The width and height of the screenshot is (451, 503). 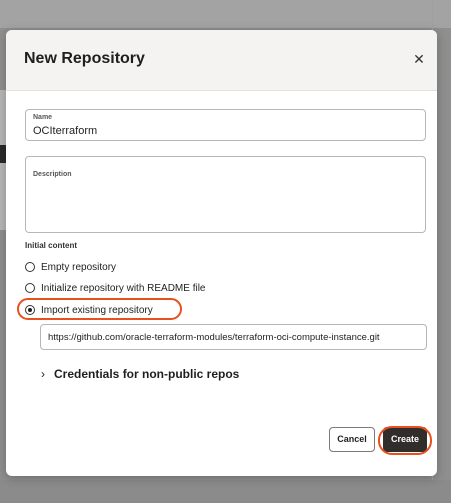 I want to click on radio-button-checked-icon, so click(x=30, y=310).